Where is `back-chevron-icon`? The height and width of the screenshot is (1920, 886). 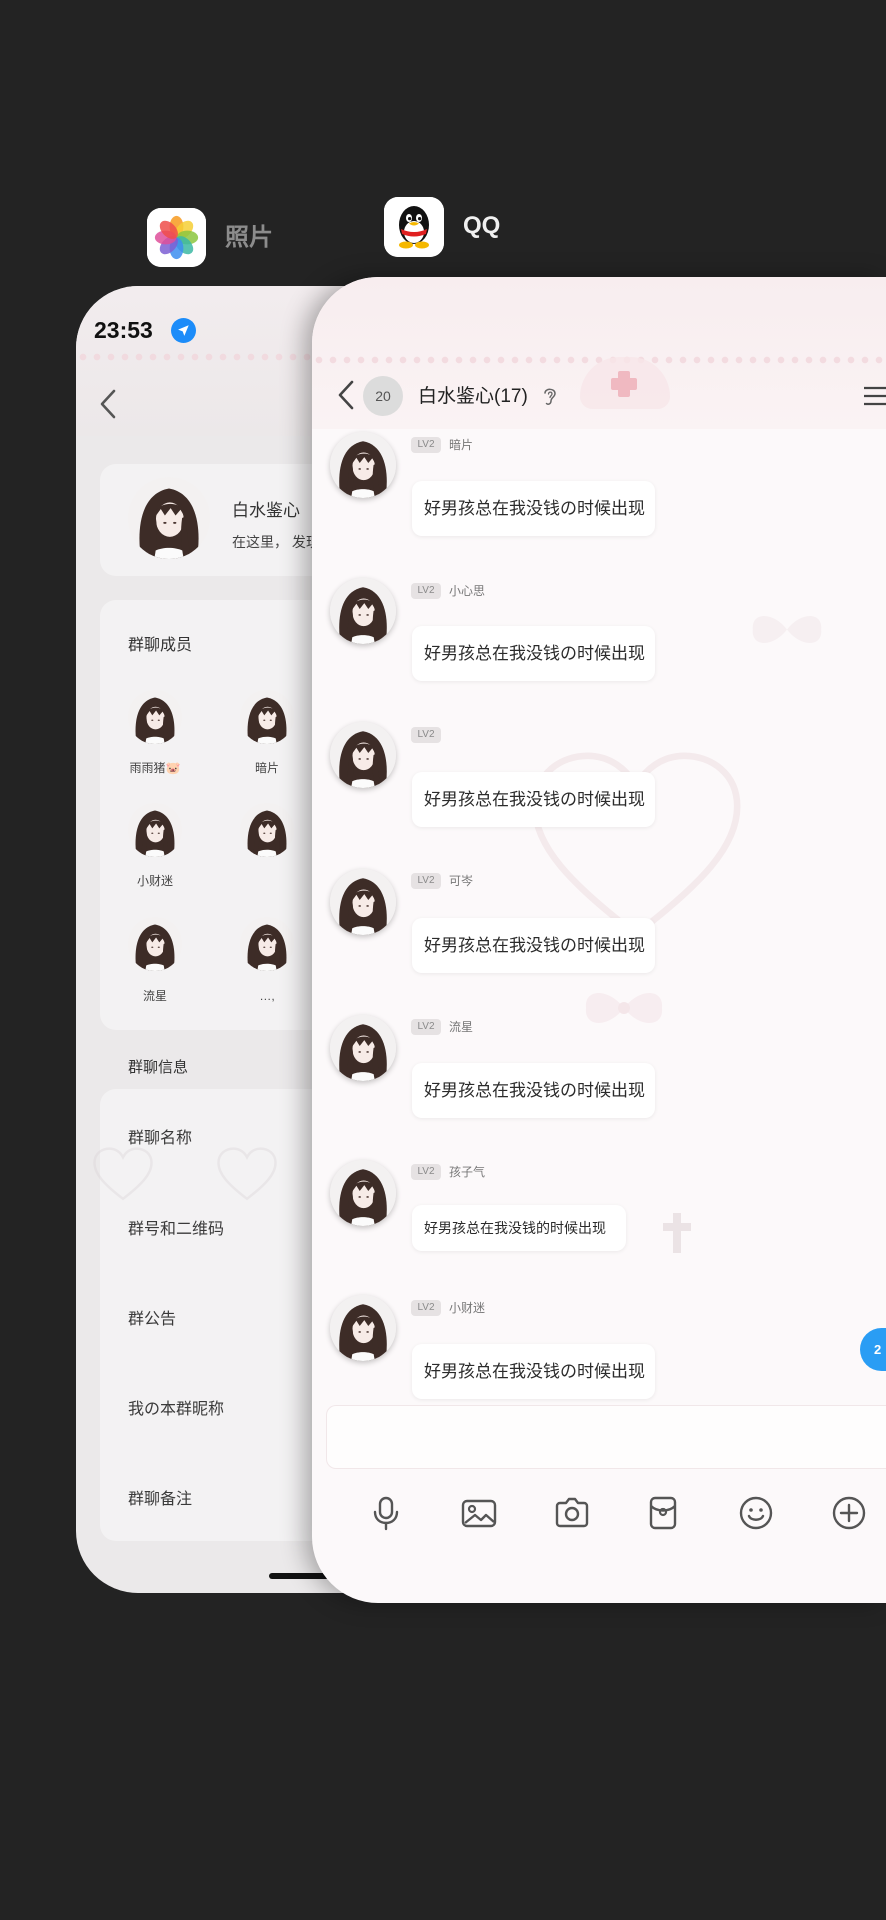
back-chevron-icon is located at coordinates (108, 404).